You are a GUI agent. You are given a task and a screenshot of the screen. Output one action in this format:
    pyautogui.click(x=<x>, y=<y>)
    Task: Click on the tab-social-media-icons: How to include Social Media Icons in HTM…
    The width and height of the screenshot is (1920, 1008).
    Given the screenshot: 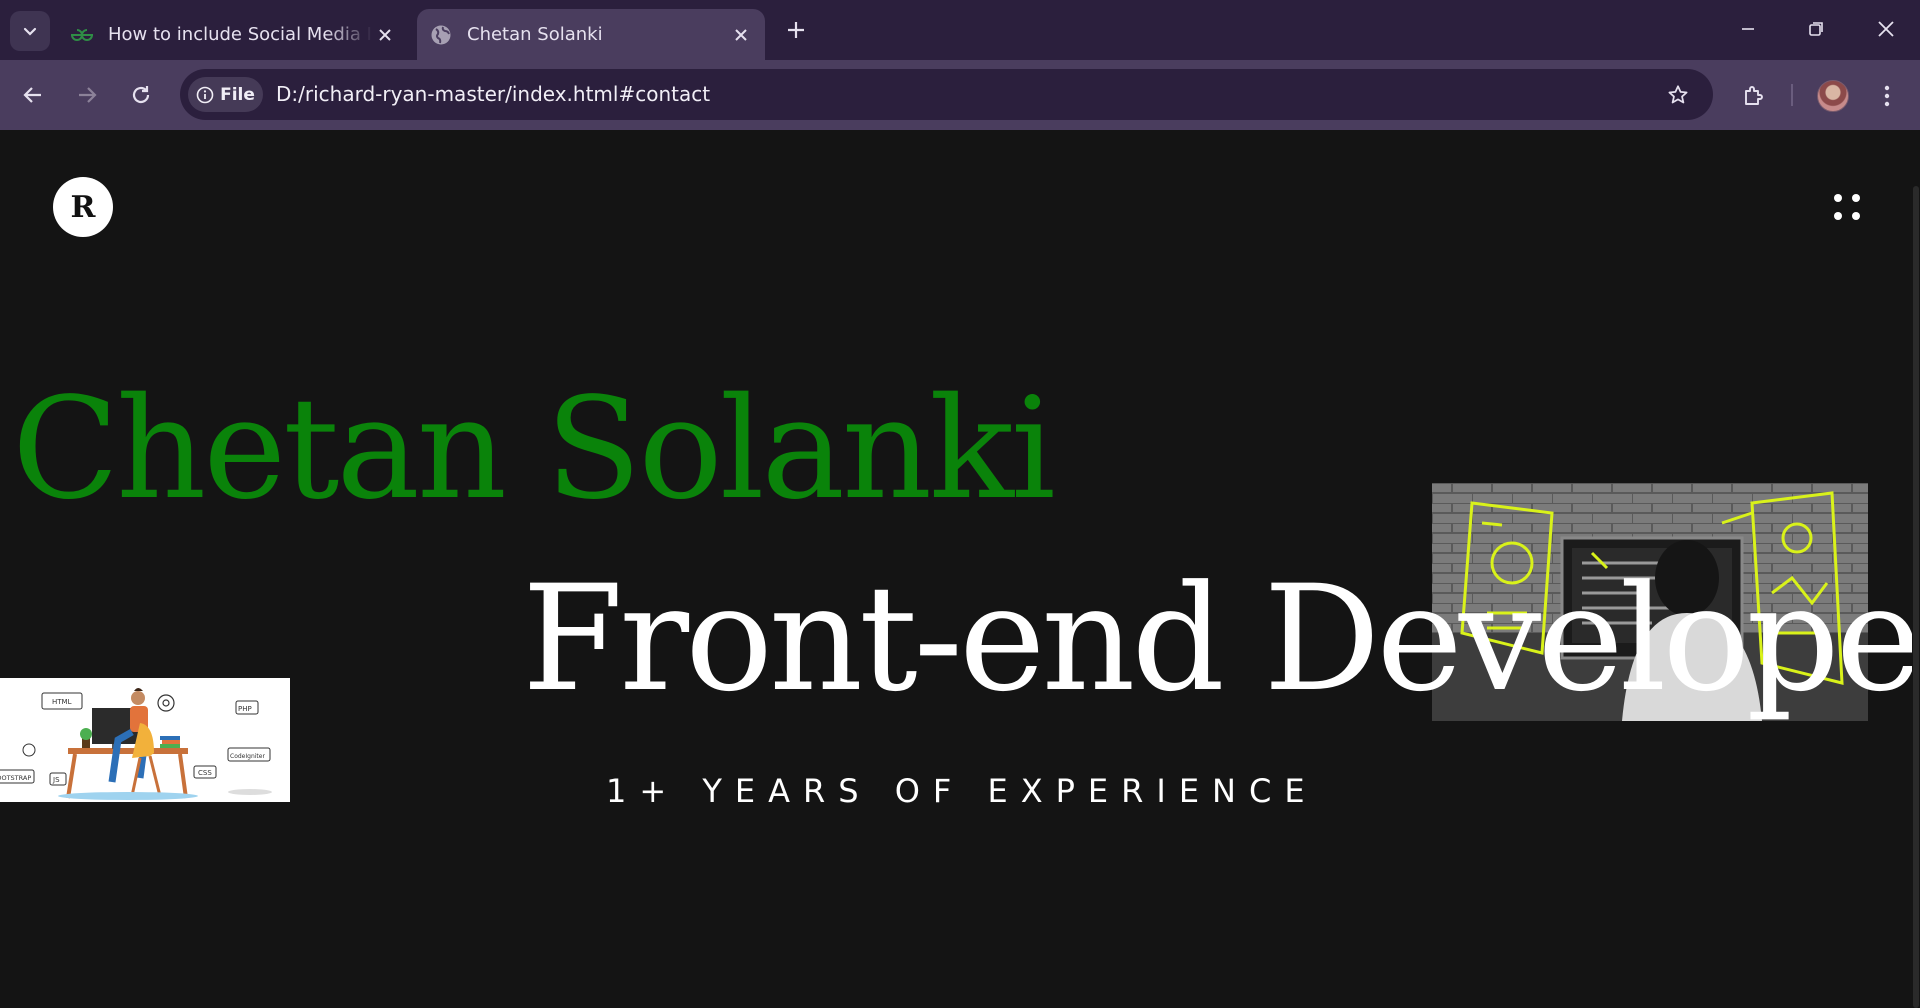 What is the action you would take?
    pyautogui.click(x=236, y=34)
    